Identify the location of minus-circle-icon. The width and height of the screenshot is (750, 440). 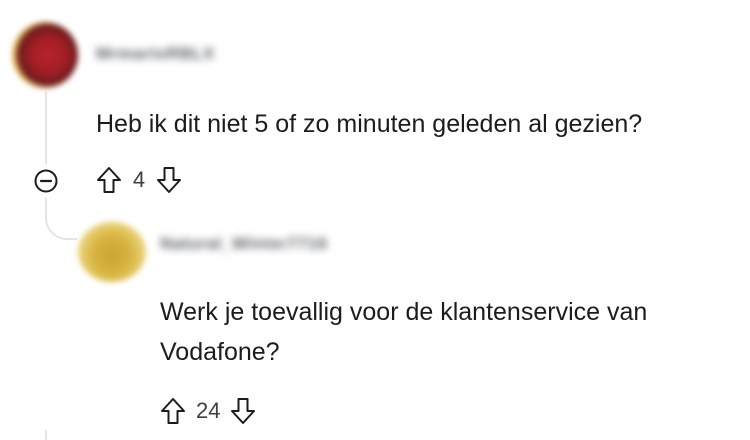
(46, 181).